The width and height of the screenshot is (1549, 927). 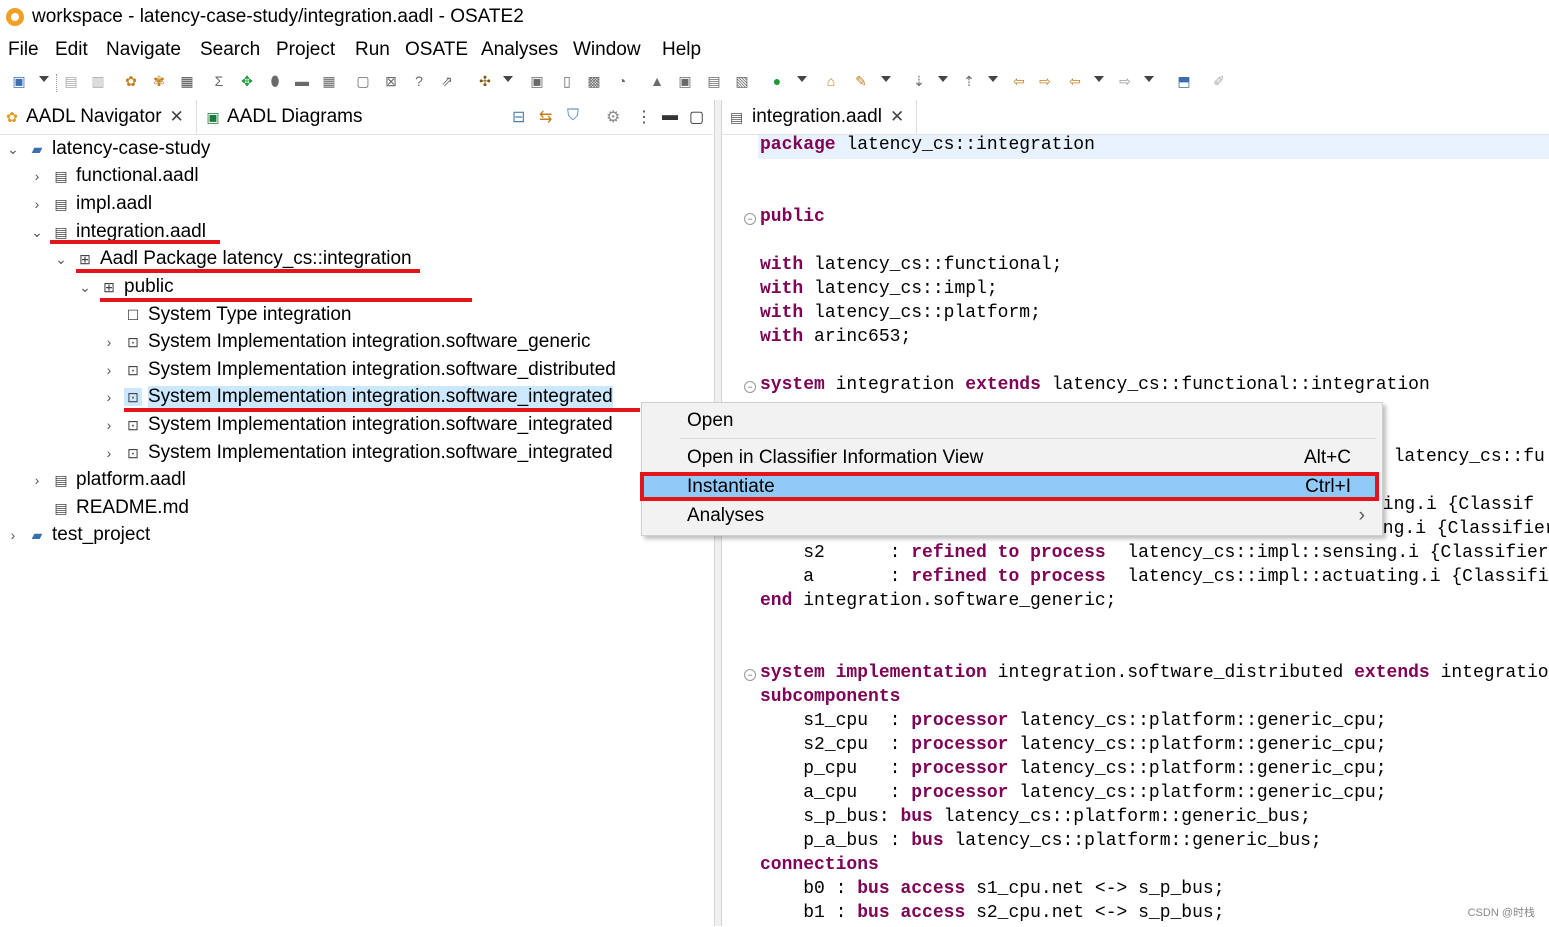 What do you see at coordinates (1125, 81) in the screenshot?
I see `forward-icon: ⇨` at bounding box center [1125, 81].